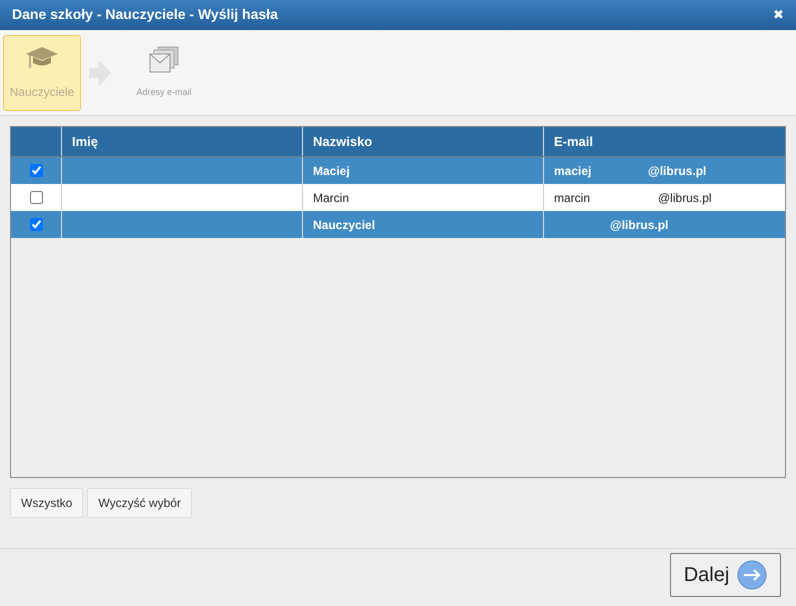  I want to click on surname-text: Marcin, so click(331, 198).